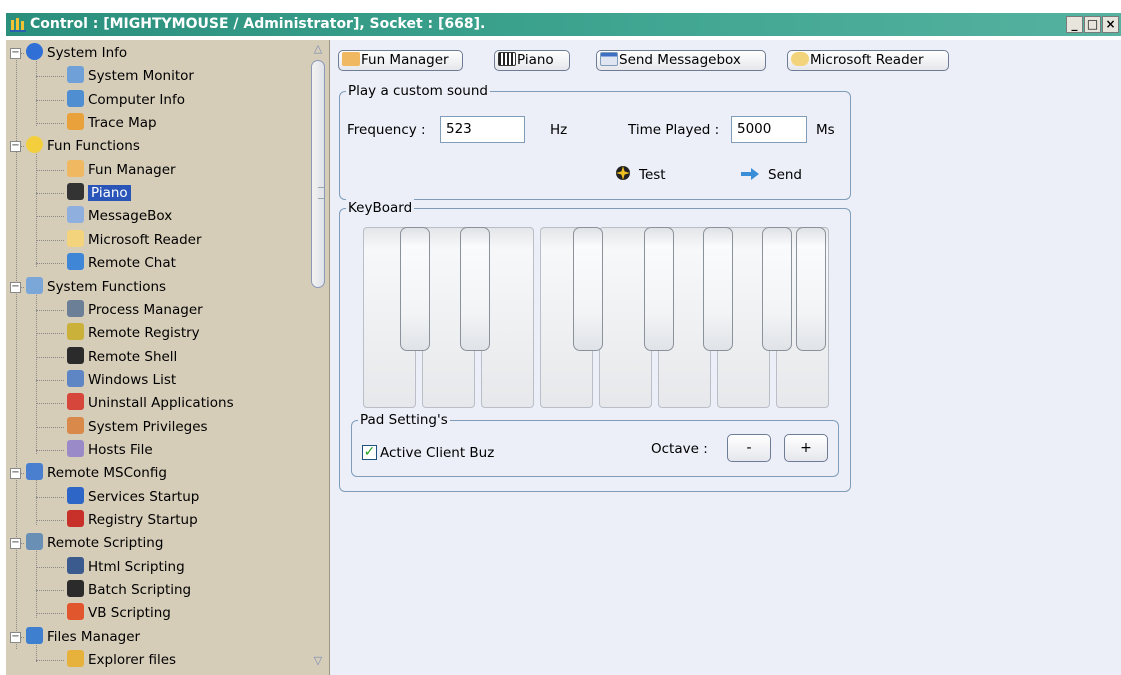 This screenshot has height=675, width=1121. I want to click on minimize-button: _, so click(1074, 24).